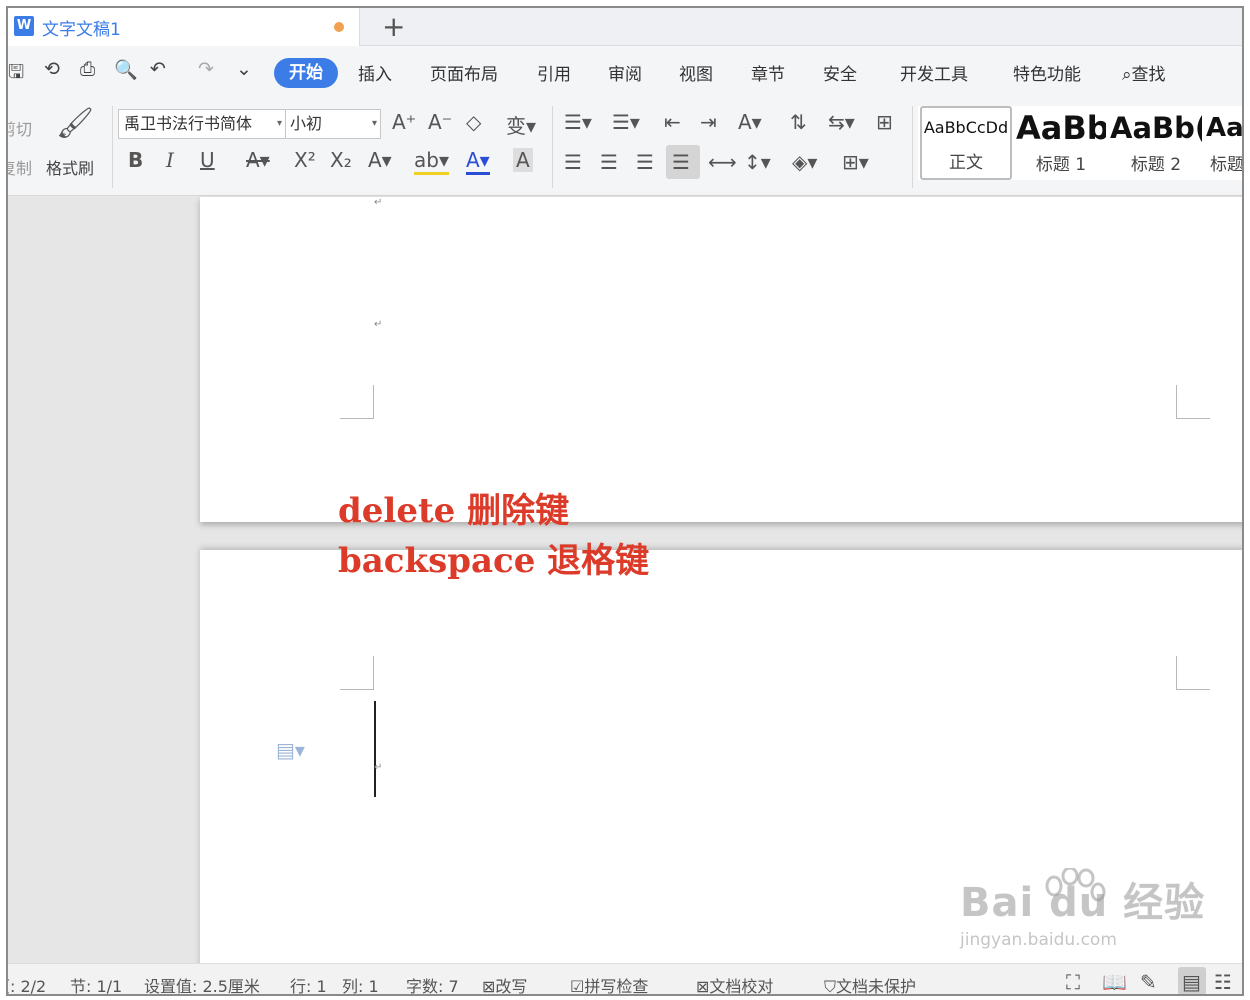 The width and height of the screenshot is (1250, 1000). I want to click on increase-indent-icon: ⇥, so click(708, 122).